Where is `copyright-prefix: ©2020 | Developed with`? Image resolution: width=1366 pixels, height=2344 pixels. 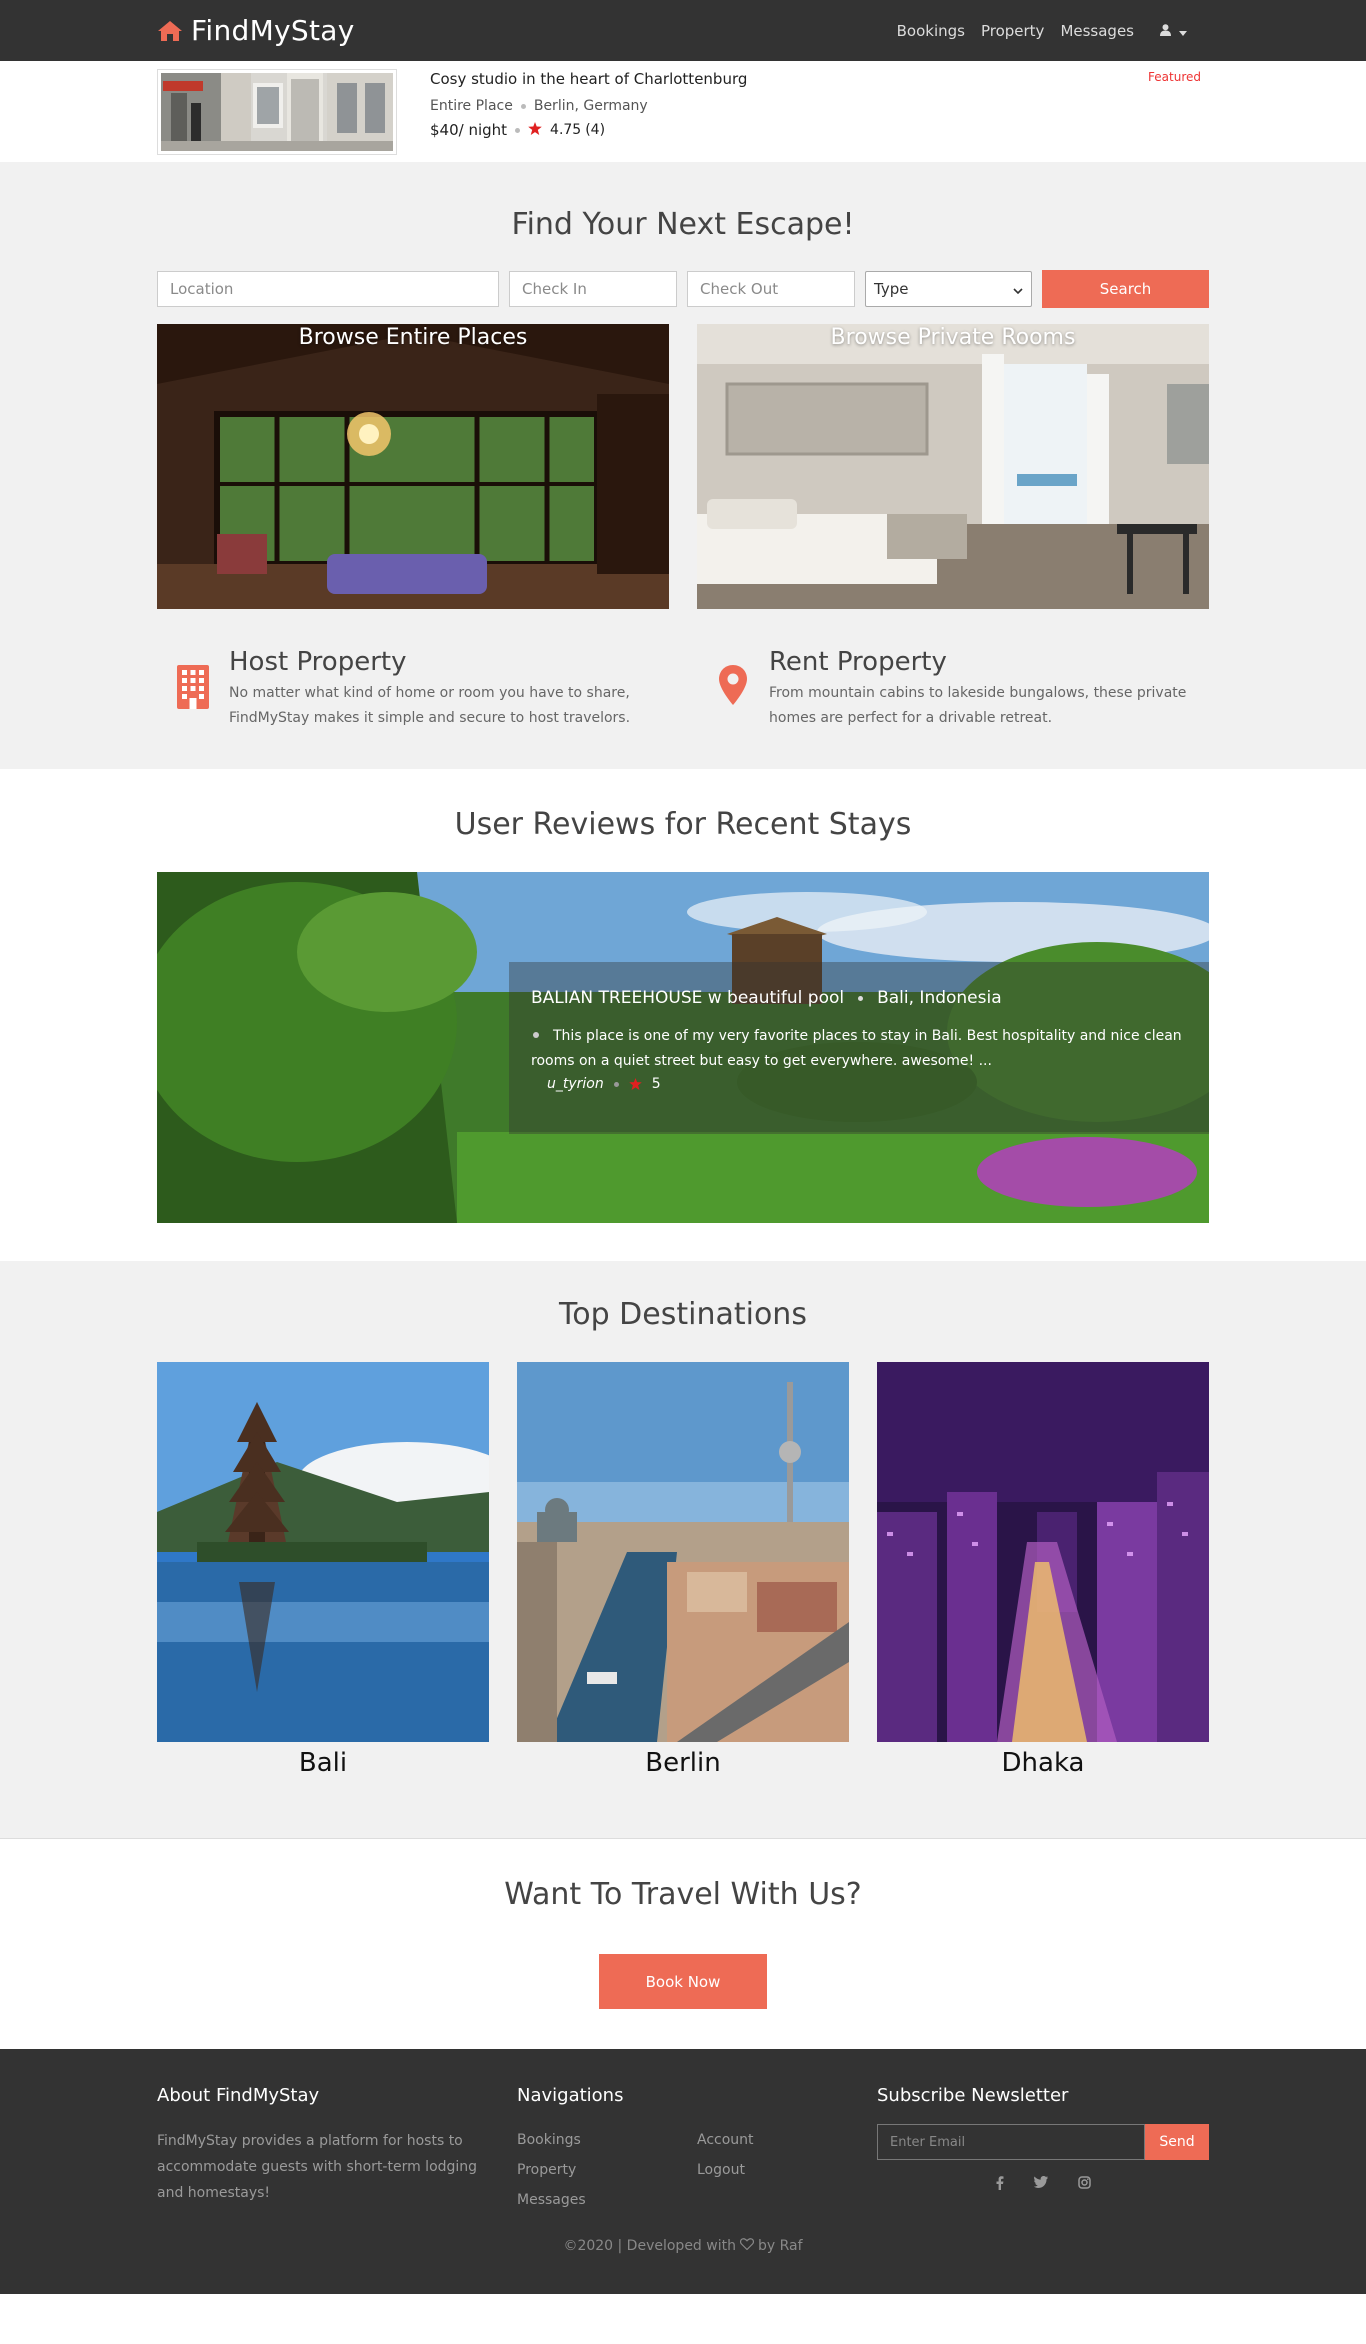
copyright-prefix: ©2020 | Developed with is located at coordinates (649, 2246).